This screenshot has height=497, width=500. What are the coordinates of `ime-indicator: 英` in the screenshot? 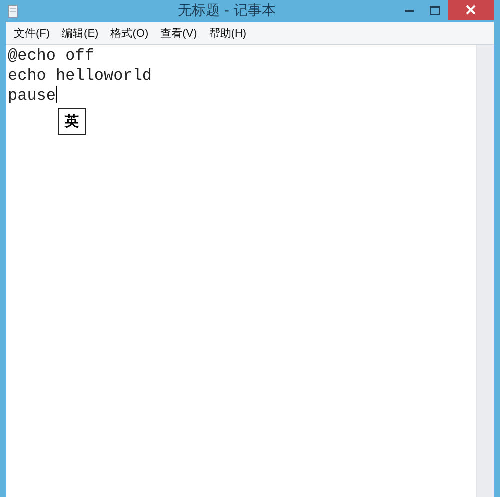 It's located at (72, 121).